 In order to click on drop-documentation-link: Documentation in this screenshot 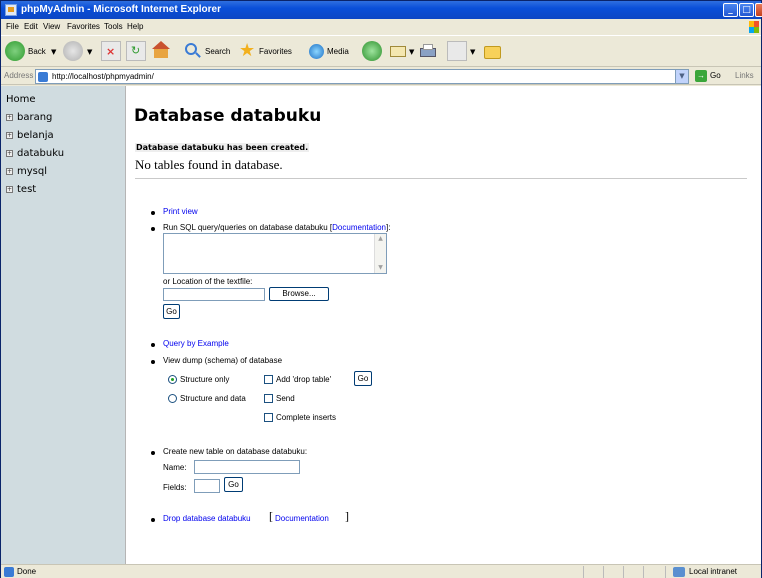, I will do `click(302, 518)`.